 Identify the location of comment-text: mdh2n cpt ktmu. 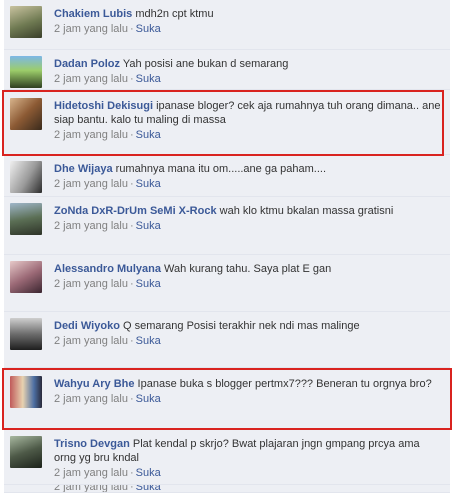
(174, 14).